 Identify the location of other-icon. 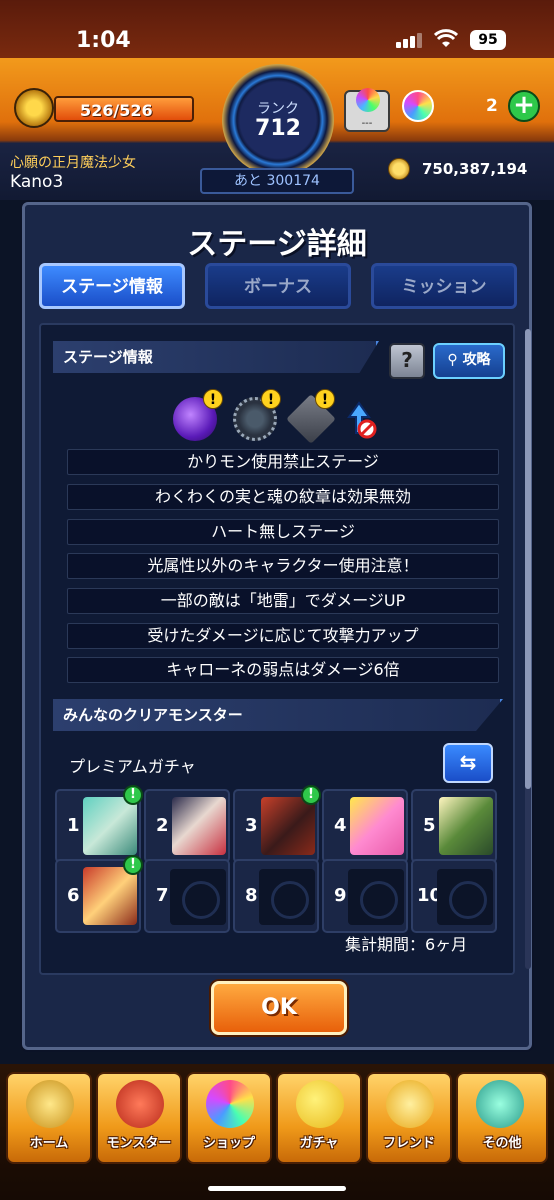
(500, 1104).